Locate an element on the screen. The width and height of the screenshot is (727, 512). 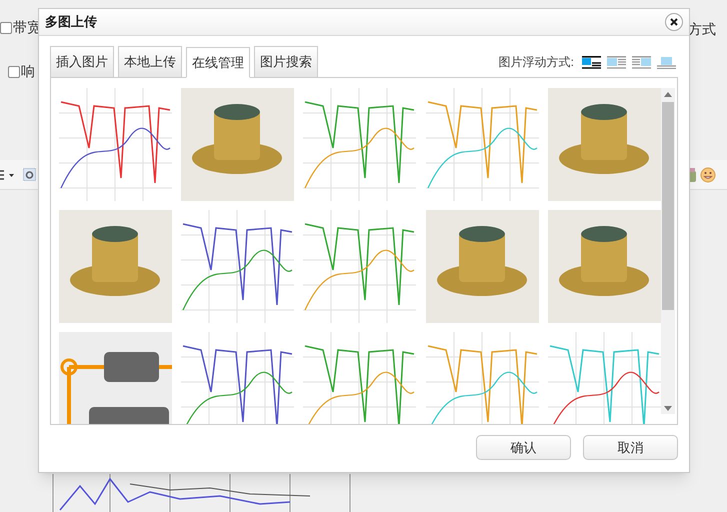
tab: 在线管理 is located at coordinates (218, 62).